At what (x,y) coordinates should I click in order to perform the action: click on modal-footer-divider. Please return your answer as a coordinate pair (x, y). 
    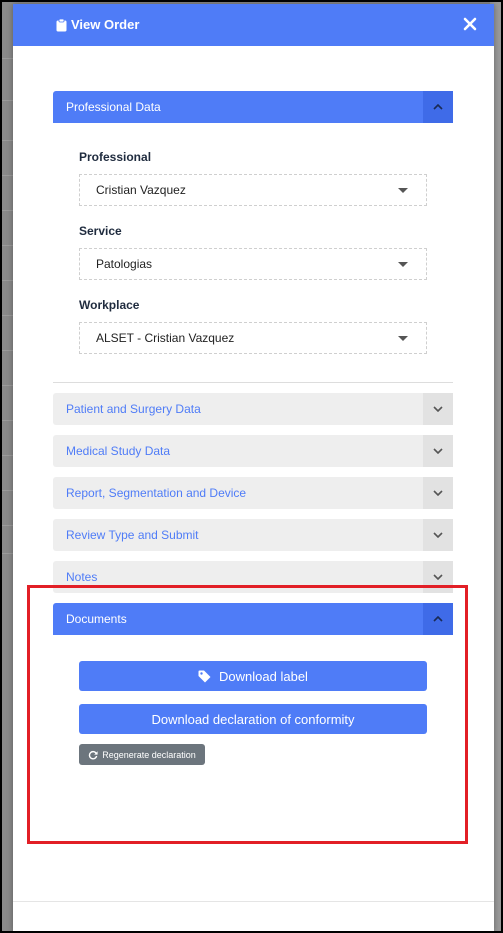
    Looking at the image, I should click on (253, 901).